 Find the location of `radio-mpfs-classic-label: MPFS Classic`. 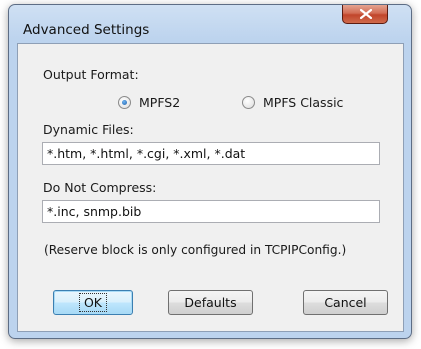

radio-mpfs-classic-label: MPFS Classic is located at coordinates (303, 102).